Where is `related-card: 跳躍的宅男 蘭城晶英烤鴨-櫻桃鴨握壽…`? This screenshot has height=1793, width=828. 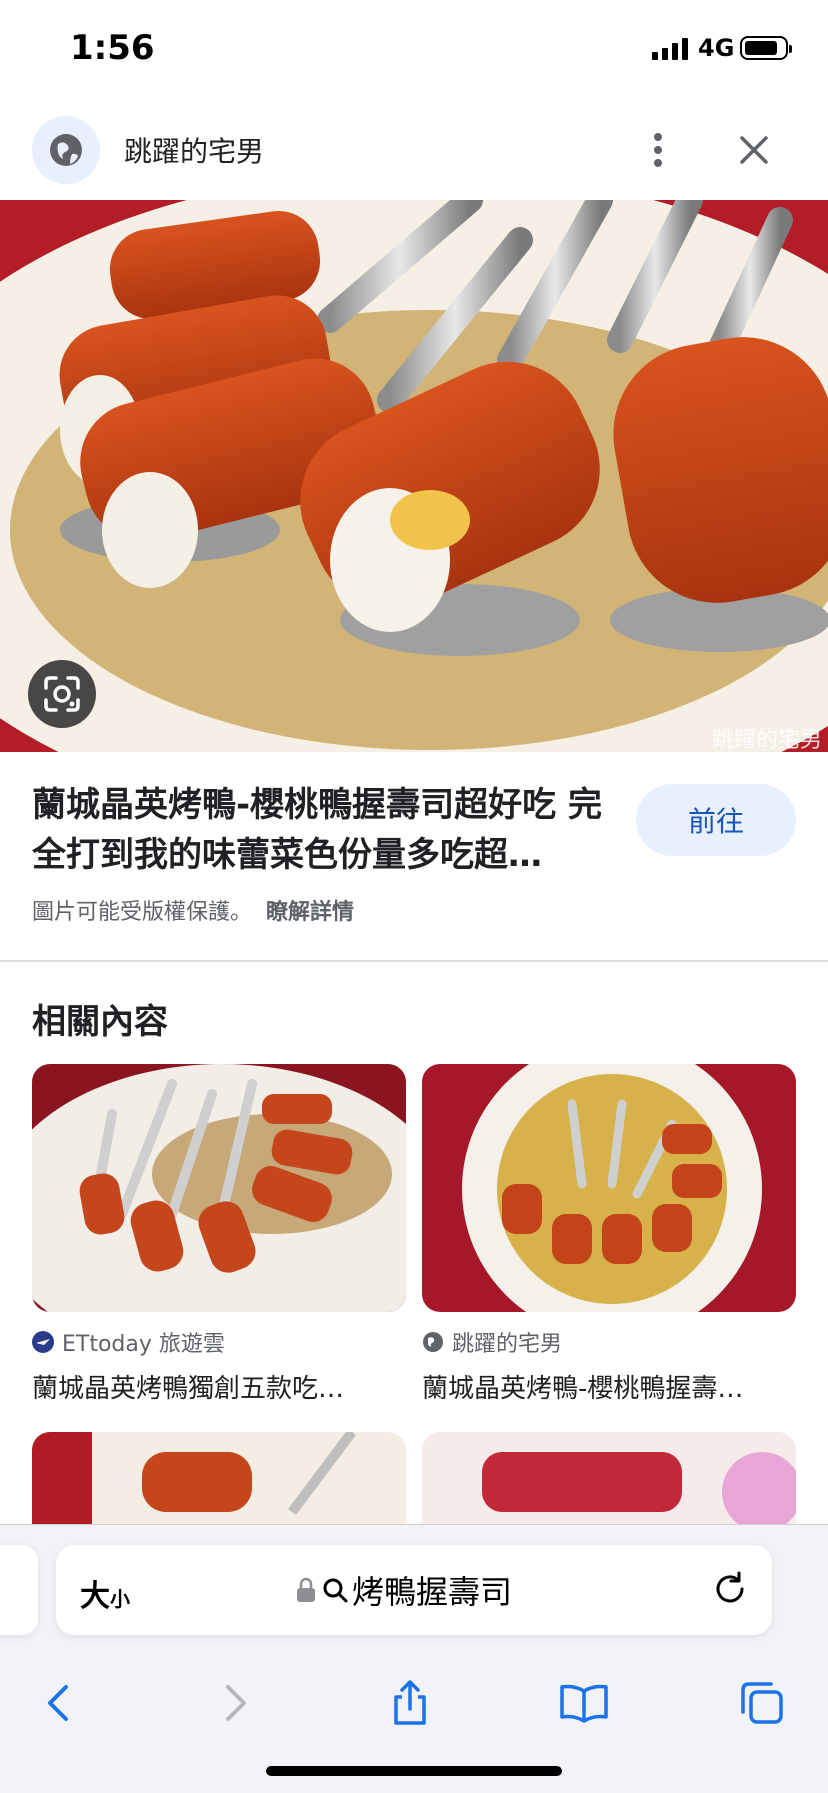
related-card: 跳躍的宅男 蘭城晶英烤鴨-櫻桃鴨握壽… is located at coordinates (609, 1234).